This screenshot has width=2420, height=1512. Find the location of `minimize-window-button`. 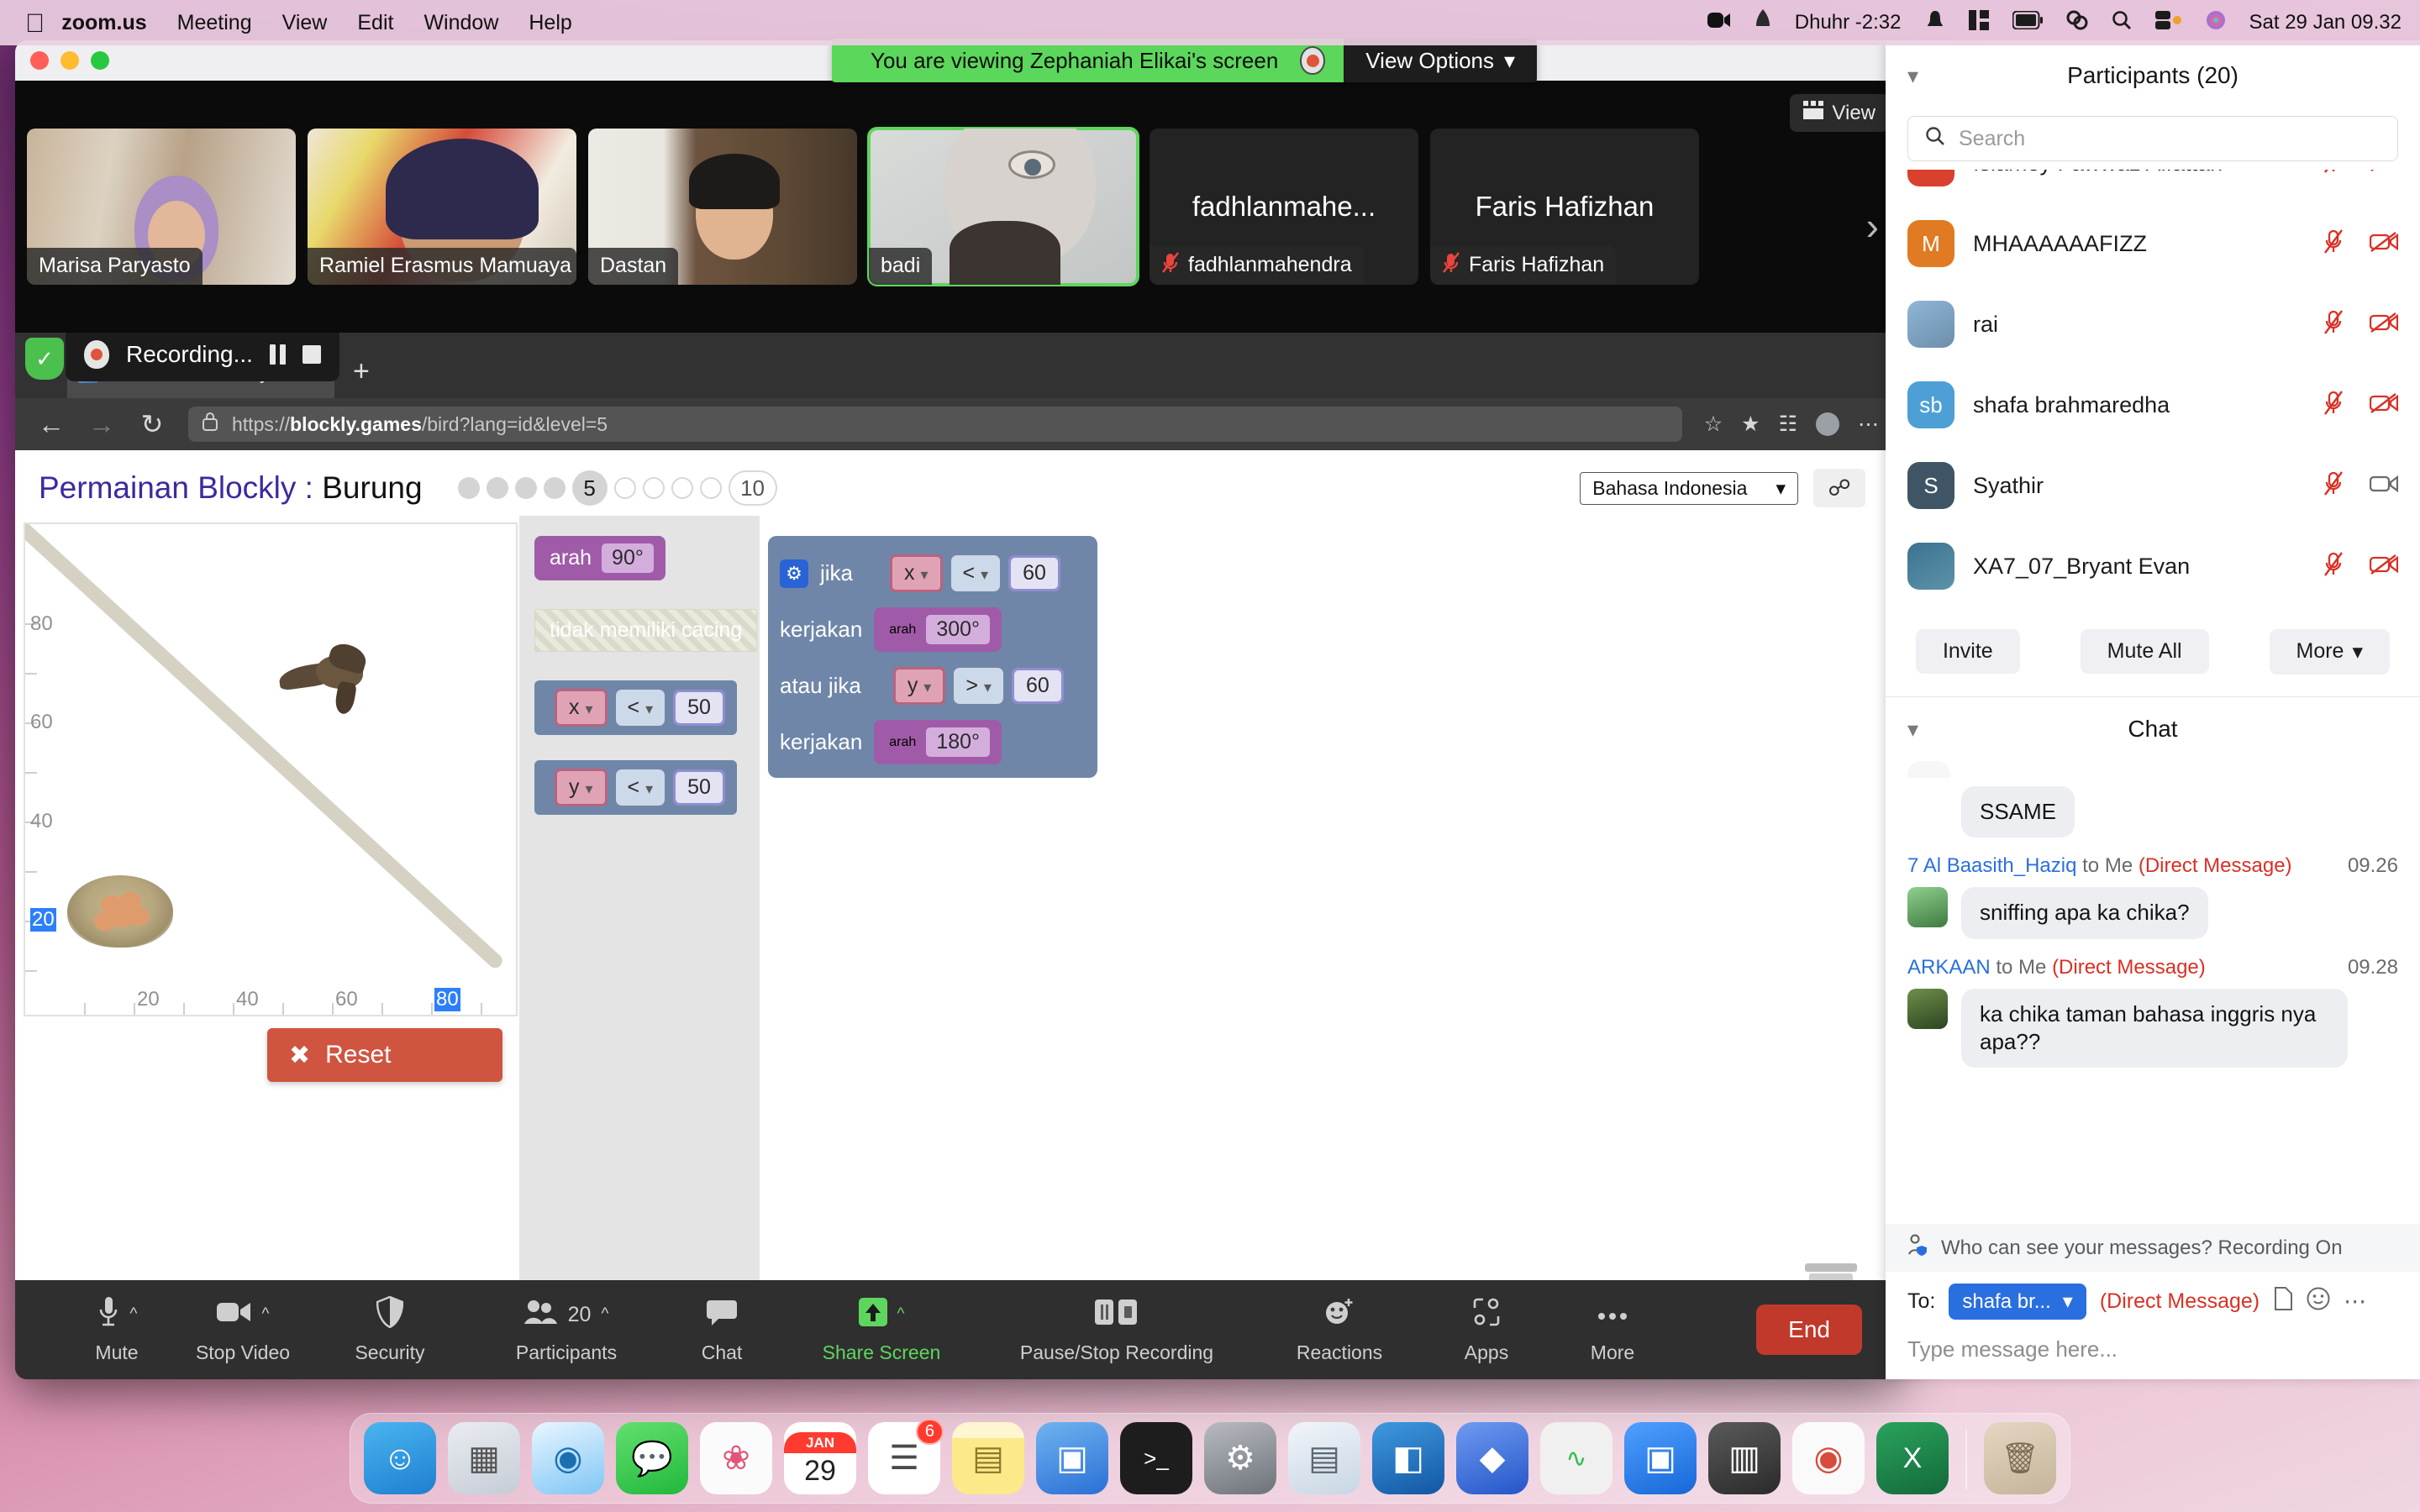

minimize-window-button is located at coordinates (69, 60).